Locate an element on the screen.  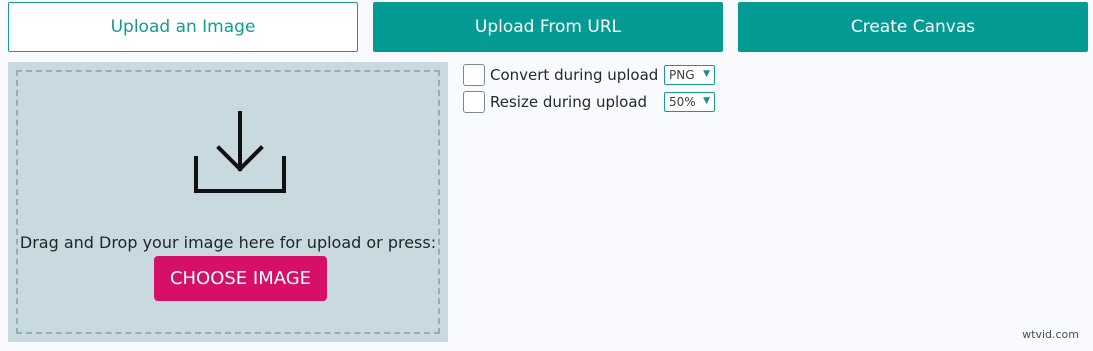
choose-image-button: CHOOSE IMAGE is located at coordinates (240, 278).